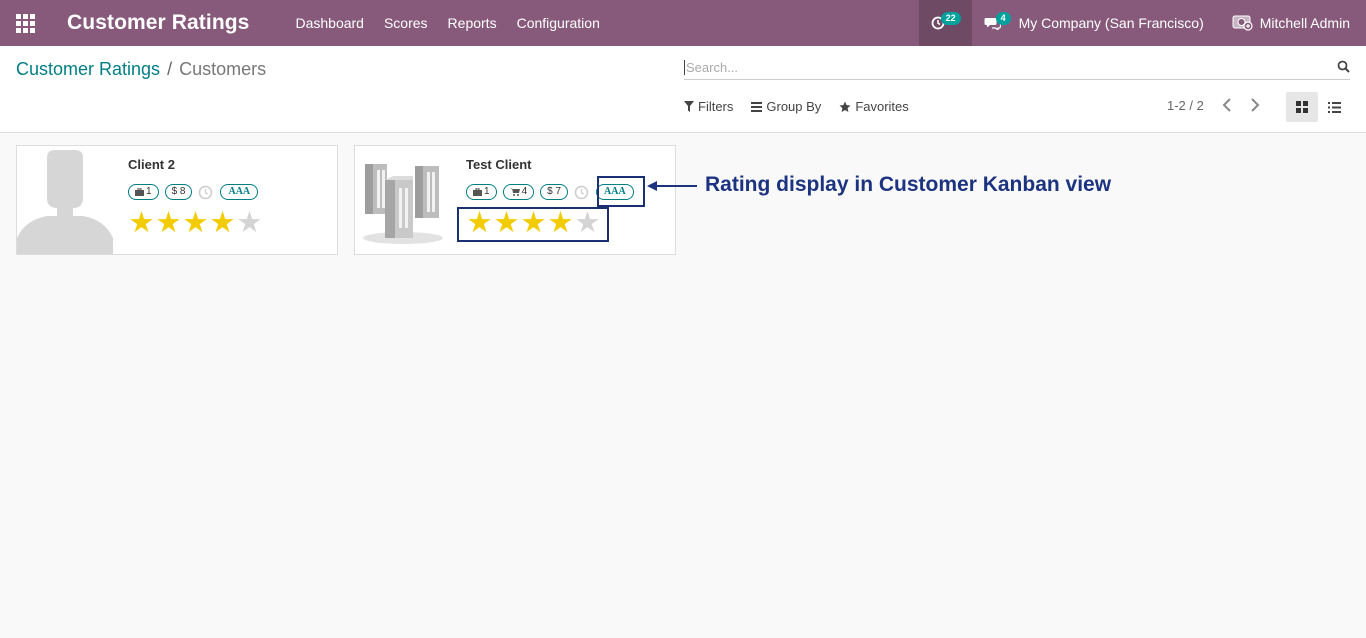 This screenshot has width=1366, height=638. I want to click on breadcrumb-root-link: Customer Ratings, so click(88, 69).